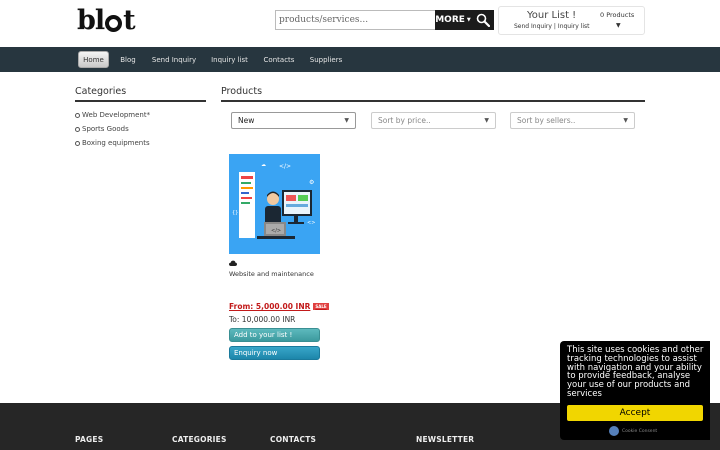  I want to click on inquiry-list-link: Inquiry list, so click(574, 26).